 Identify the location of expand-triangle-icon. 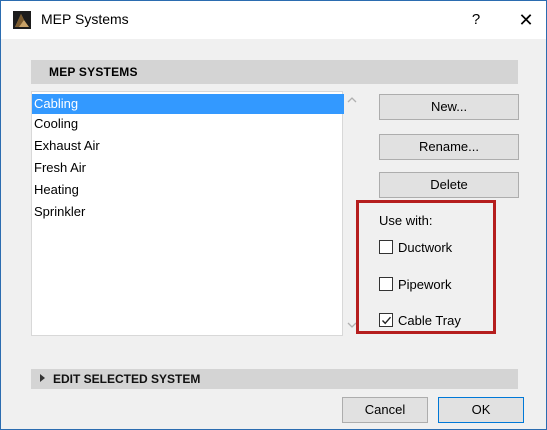
(42, 378).